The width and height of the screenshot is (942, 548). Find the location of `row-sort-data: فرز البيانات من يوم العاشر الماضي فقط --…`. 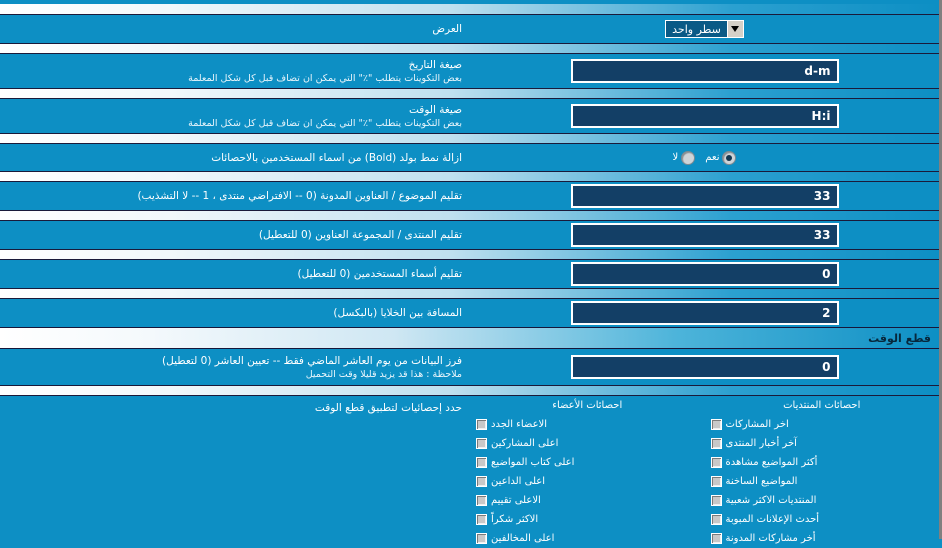

row-sort-data: فرز البيانات من يوم العاشر الماضي فقط --… is located at coordinates (469, 367).